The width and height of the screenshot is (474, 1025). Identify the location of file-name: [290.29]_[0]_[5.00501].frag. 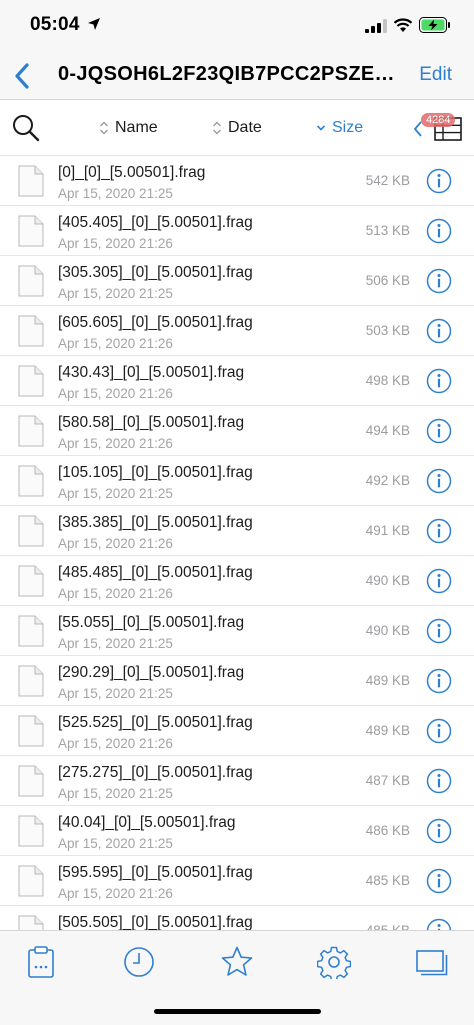
(151, 672).